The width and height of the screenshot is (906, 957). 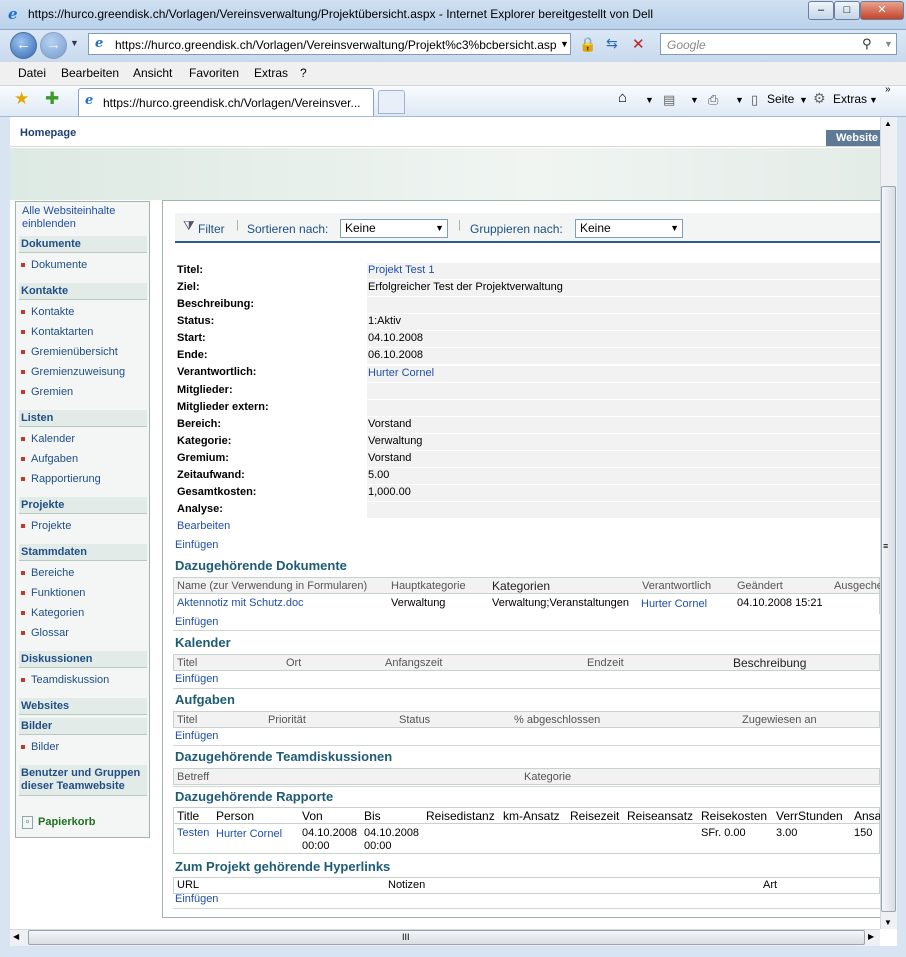 I want to click on nav-item-kontaktarten: Kontaktarten, so click(x=62, y=332).